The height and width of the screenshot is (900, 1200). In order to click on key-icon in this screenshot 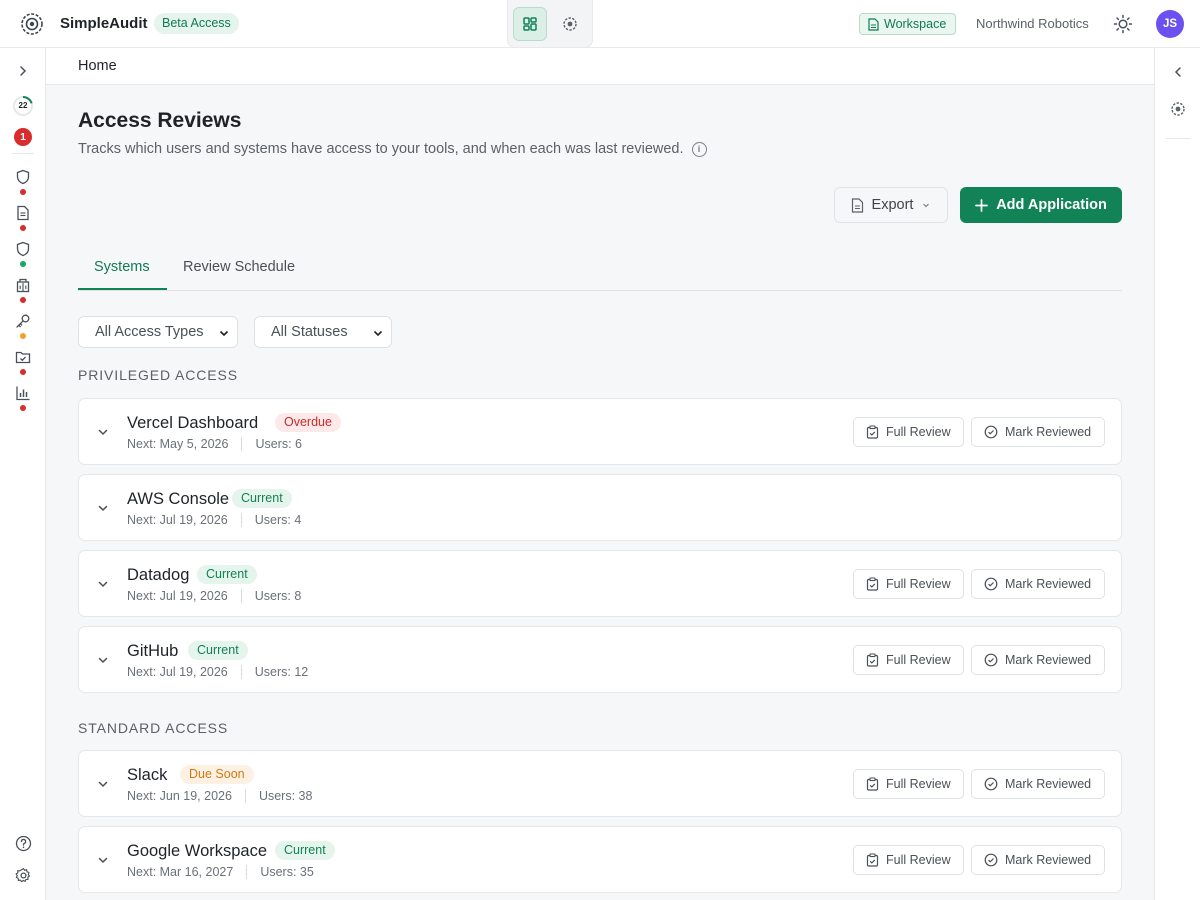, I will do `click(23, 321)`.